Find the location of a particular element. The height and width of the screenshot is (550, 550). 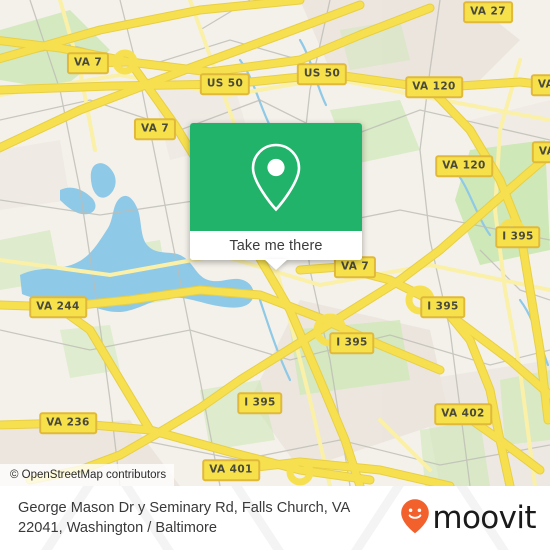

address-line-2: 22041, Washington / Baltimore is located at coordinates (118, 528).